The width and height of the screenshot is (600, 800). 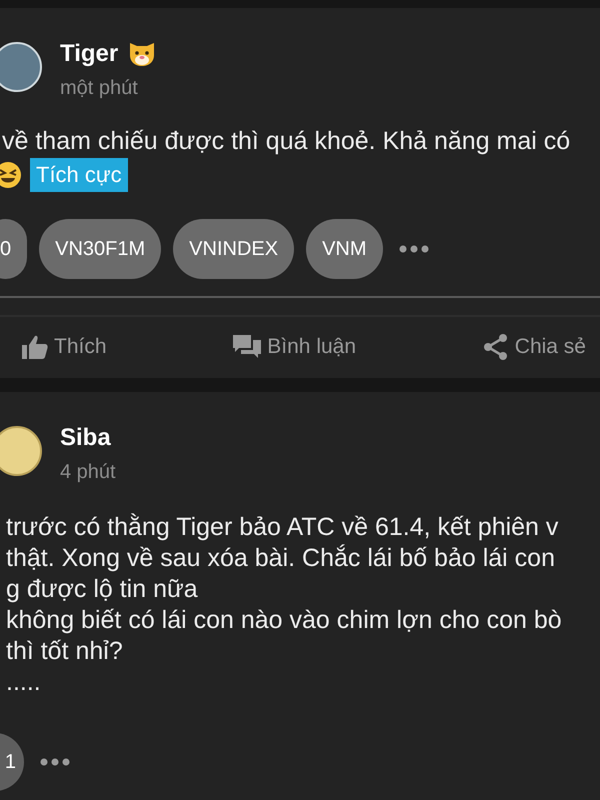 What do you see at coordinates (85, 438) in the screenshot?
I see `author-name: Siba` at bounding box center [85, 438].